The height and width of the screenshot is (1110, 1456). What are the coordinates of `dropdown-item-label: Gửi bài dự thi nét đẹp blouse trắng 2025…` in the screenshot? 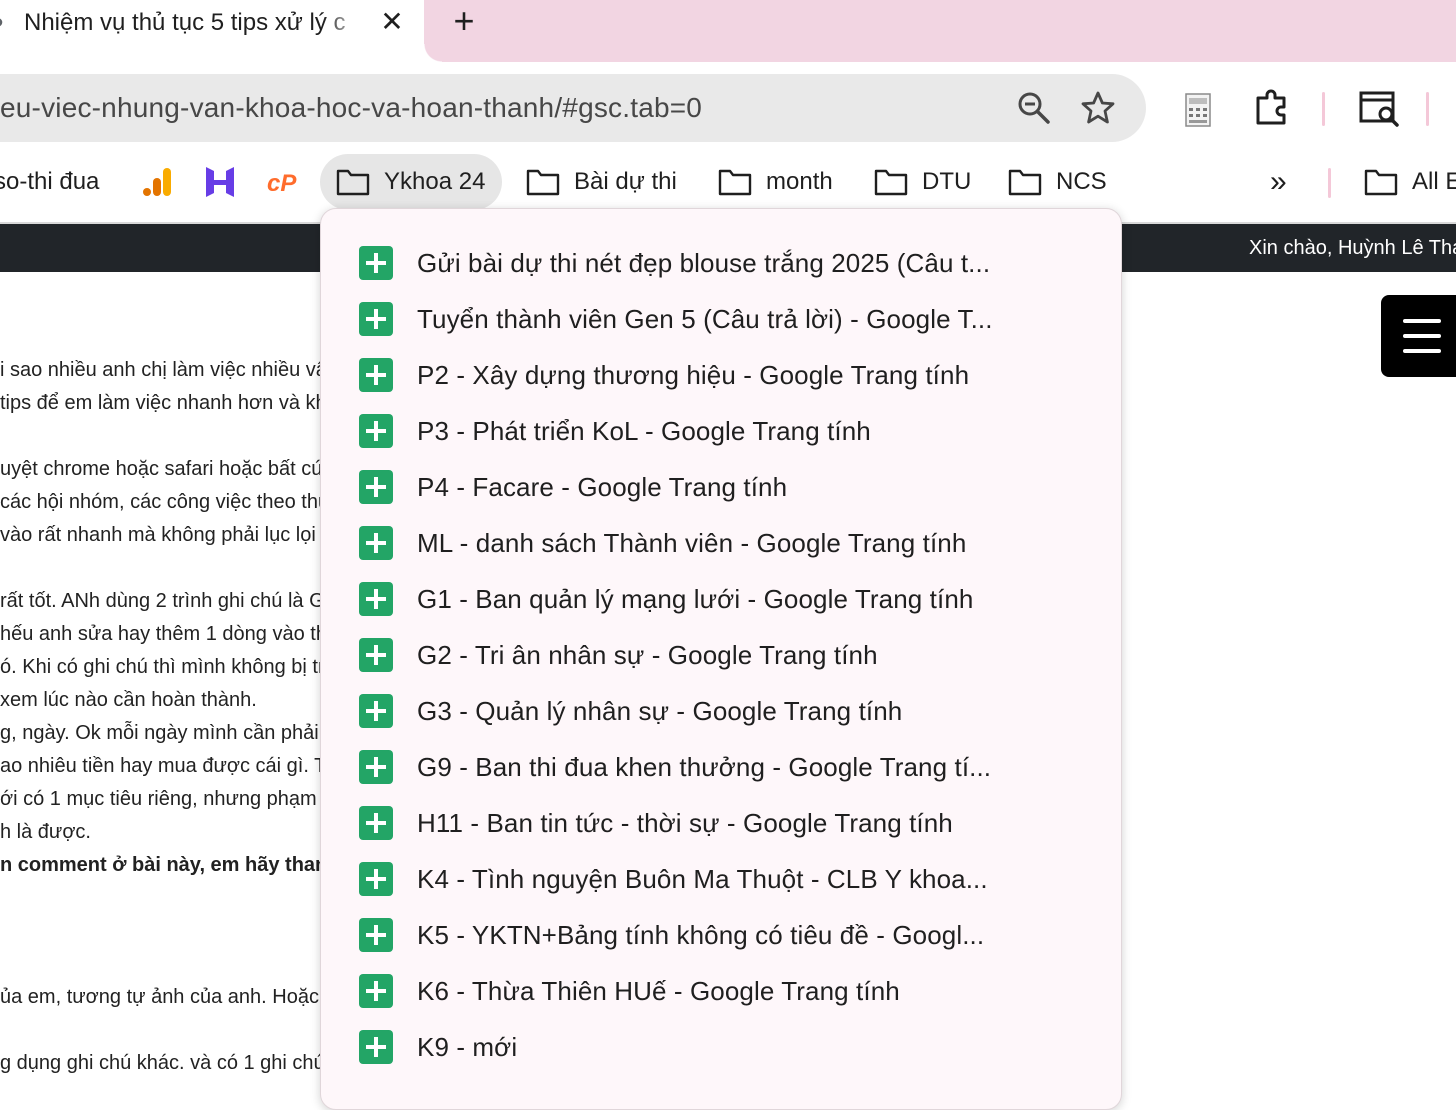 It's located at (704, 262).